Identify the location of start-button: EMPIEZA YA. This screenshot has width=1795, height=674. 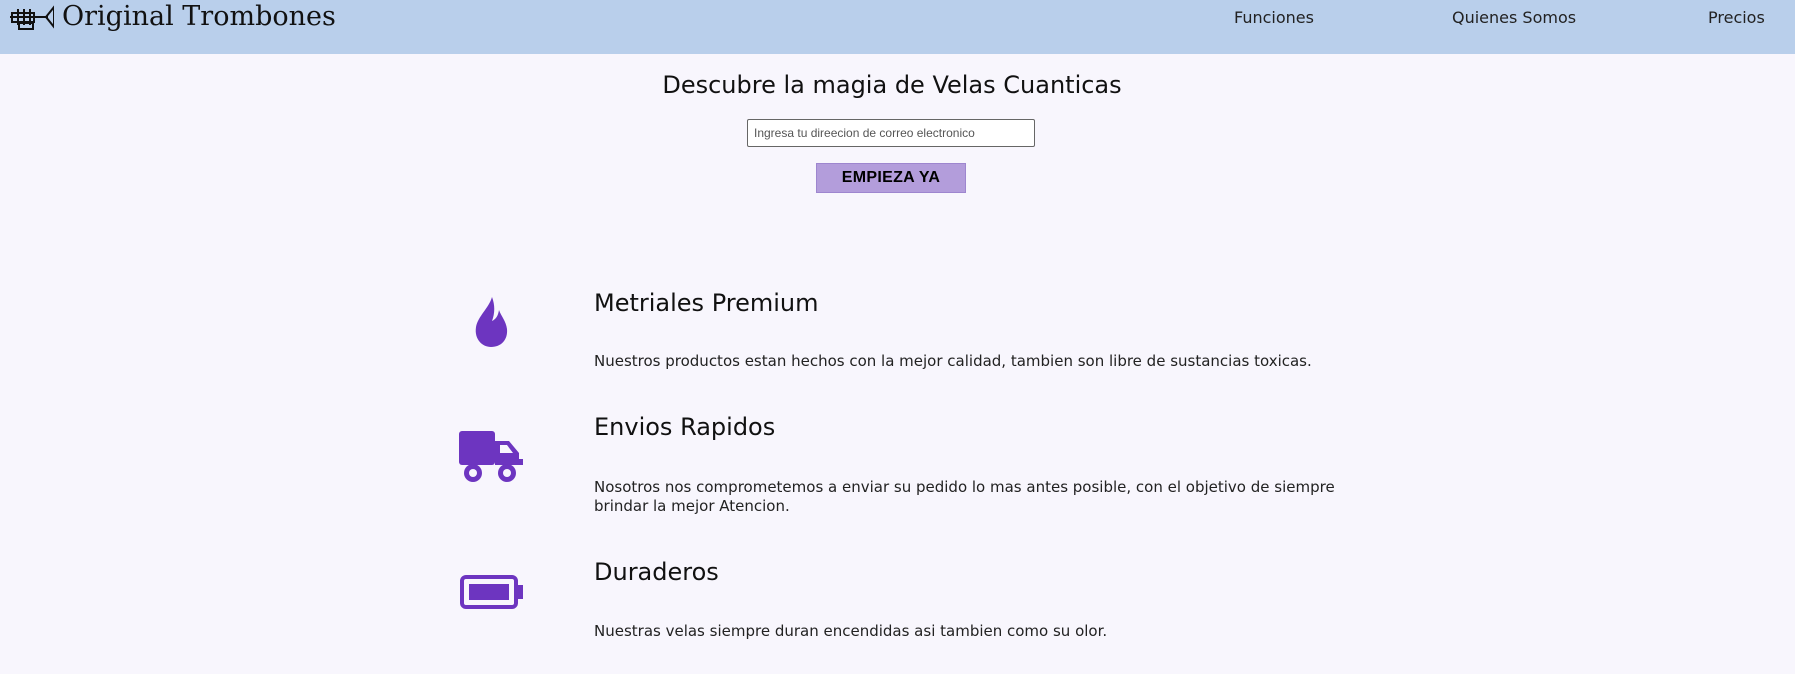
(891, 178).